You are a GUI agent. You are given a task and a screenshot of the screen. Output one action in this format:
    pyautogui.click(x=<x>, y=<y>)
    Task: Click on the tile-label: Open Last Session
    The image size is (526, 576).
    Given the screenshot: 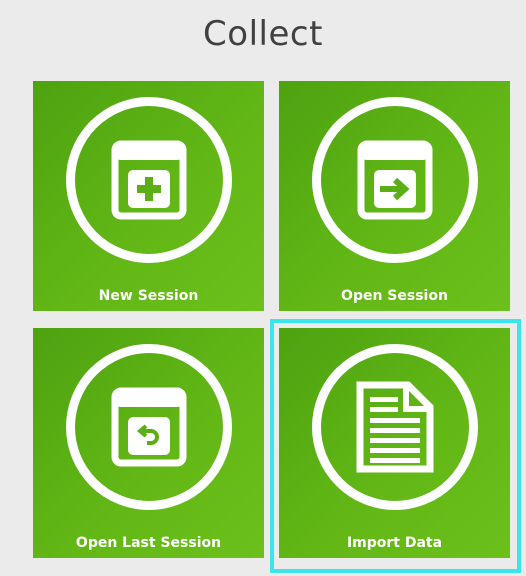 What is the action you would take?
    pyautogui.click(x=148, y=543)
    